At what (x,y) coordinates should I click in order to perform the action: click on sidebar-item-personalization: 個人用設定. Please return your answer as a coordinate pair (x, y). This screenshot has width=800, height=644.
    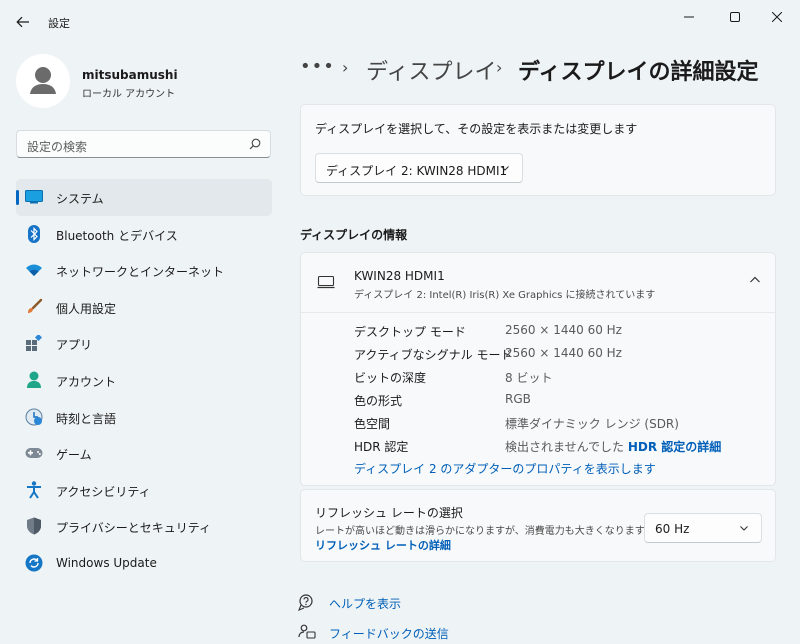
    Looking at the image, I should click on (144, 307).